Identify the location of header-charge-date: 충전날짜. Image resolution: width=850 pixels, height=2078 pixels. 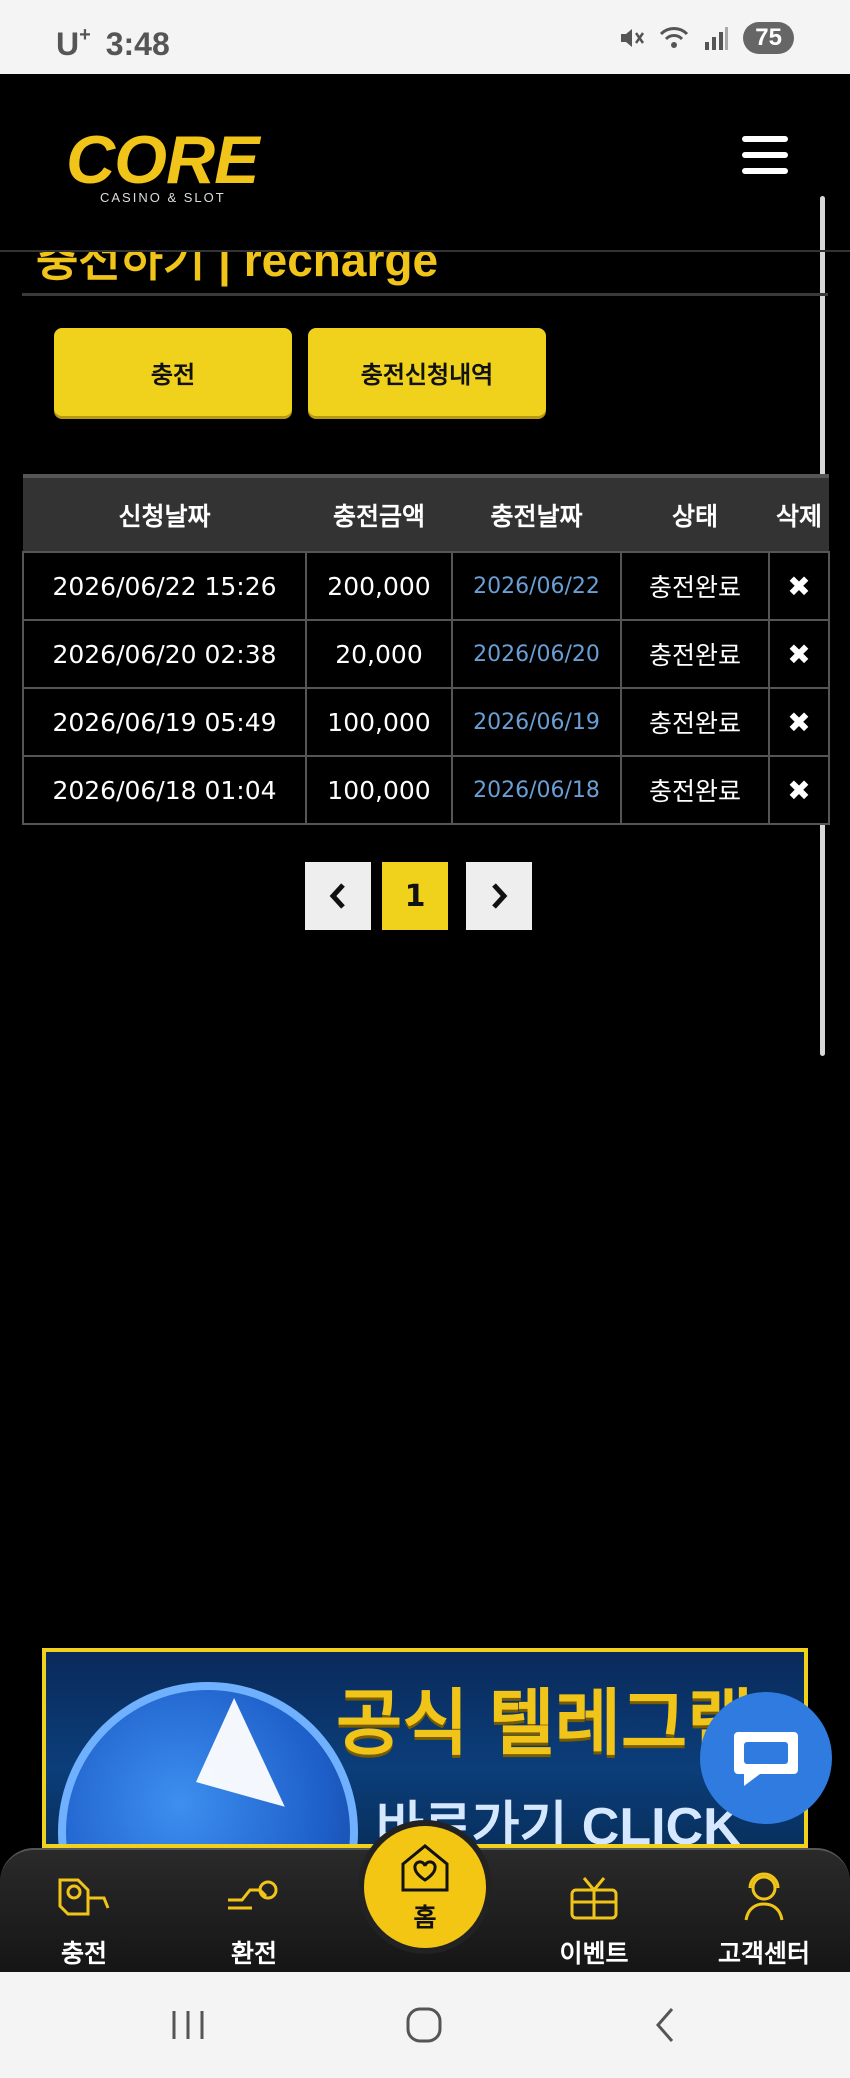
(536, 513).